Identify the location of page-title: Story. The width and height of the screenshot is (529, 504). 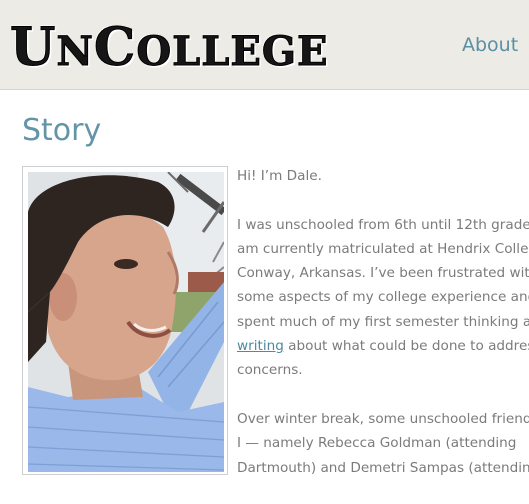
(62, 130).